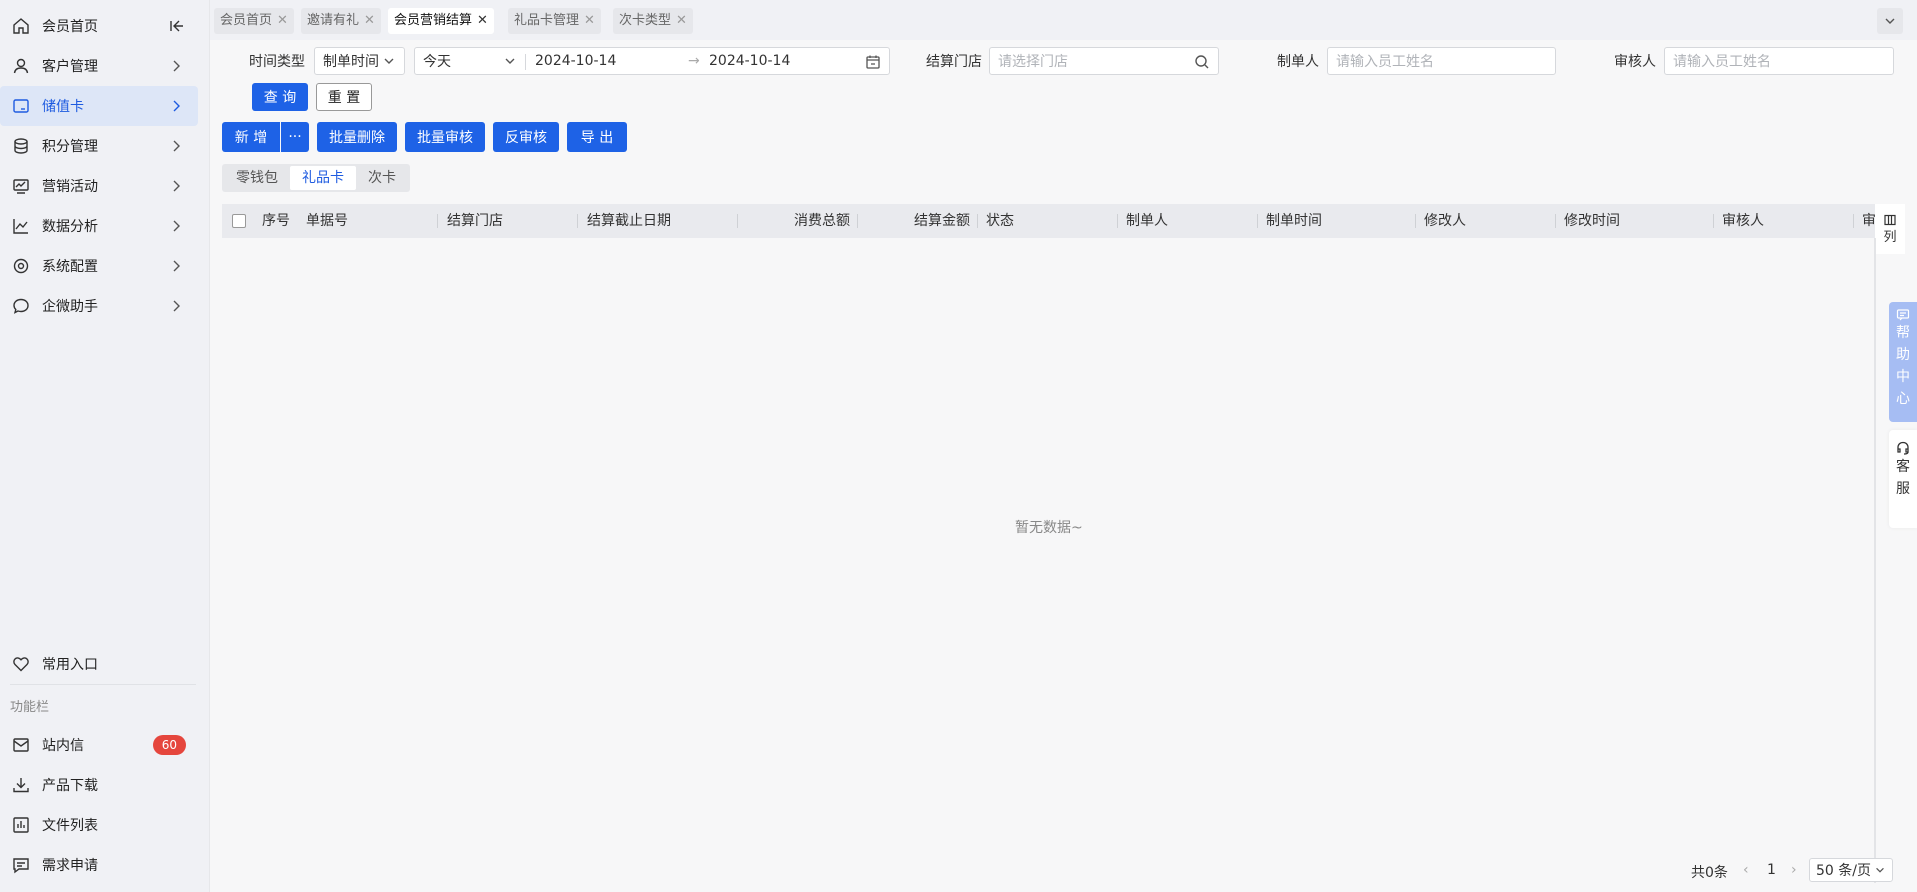  Describe the element at coordinates (1903, 355) in the screenshot. I see `help-char: 助` at that location.